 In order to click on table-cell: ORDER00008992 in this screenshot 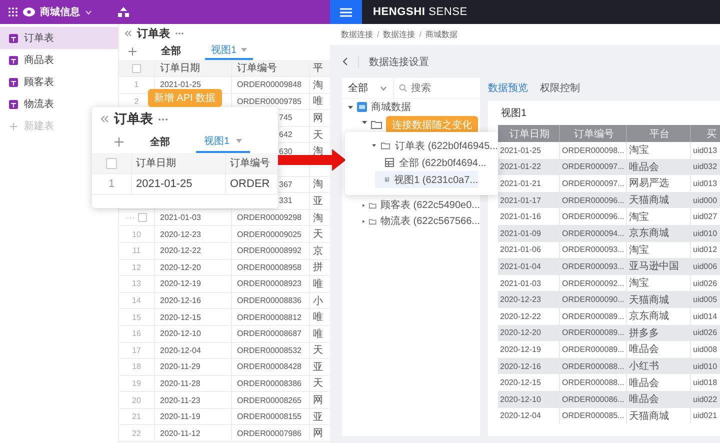, I will do `click(269, 251)`.